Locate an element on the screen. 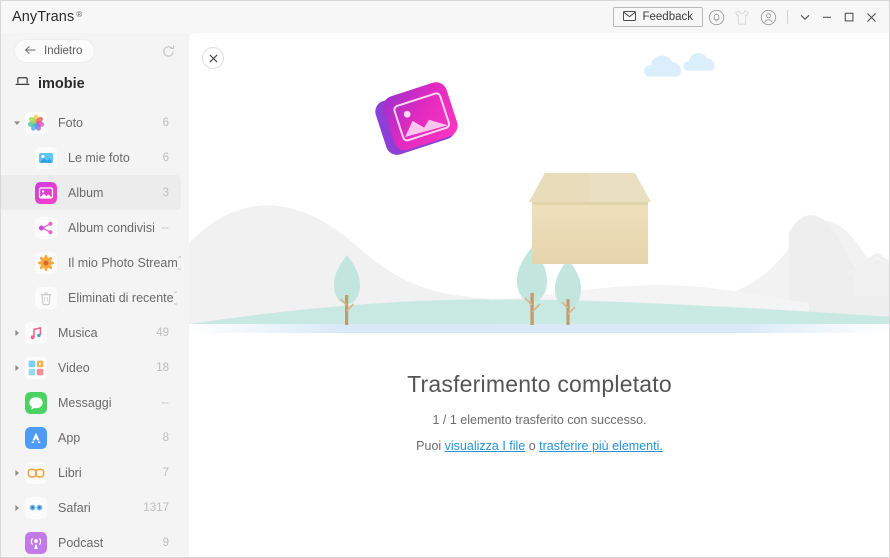 This screenshot has width=890, height=558. minimize-button is located at coordinates (827, 17).